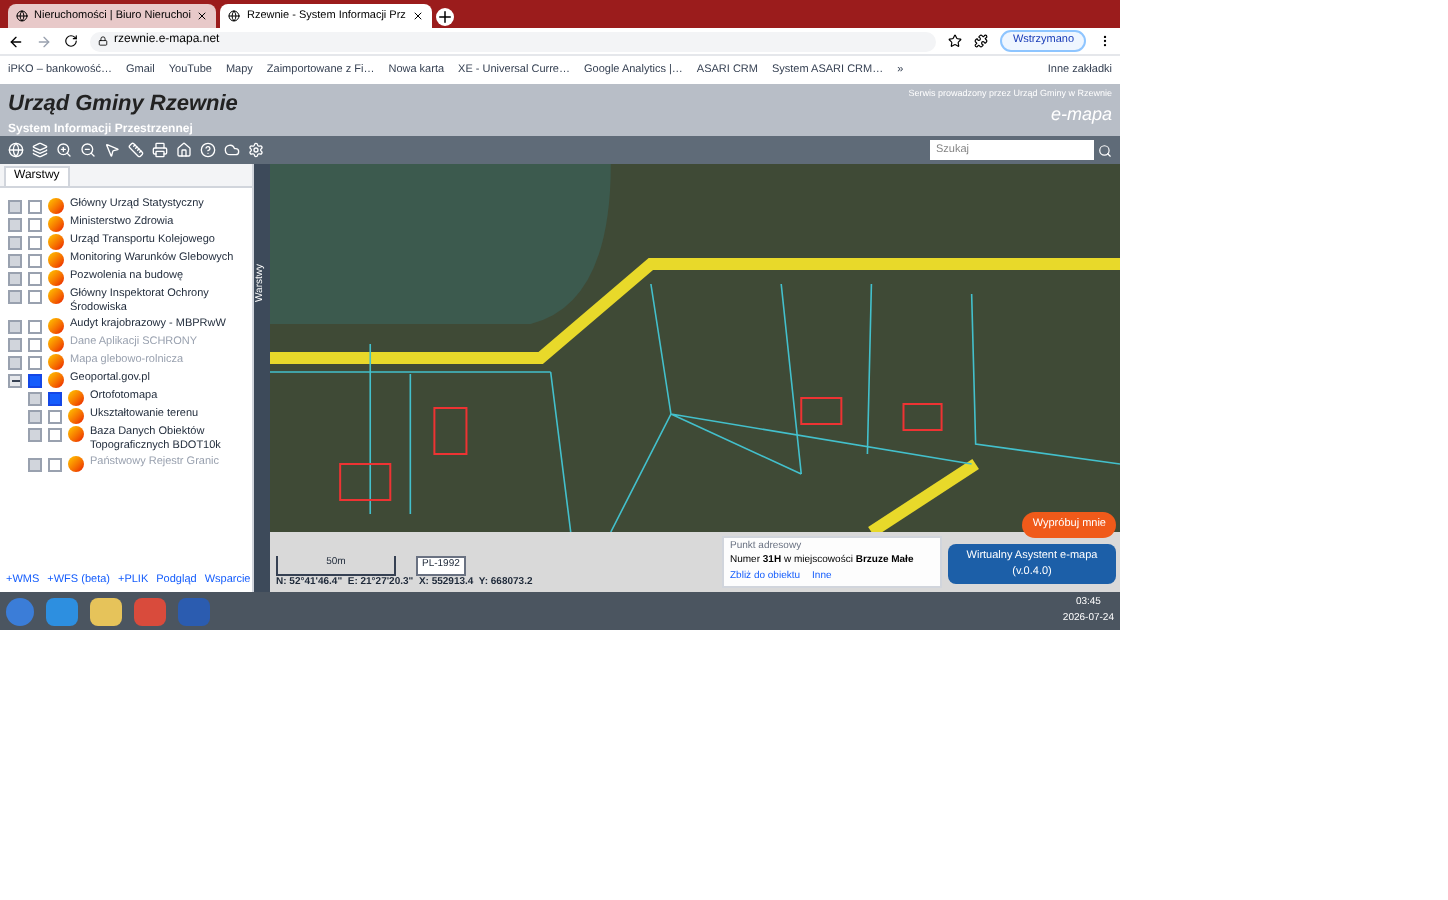 This screenshot has height=900, width=1448. What do you see at coordinates (1105, 41) in the screenshot?
I see `menu-icon` at bounding box center [1105, 41].